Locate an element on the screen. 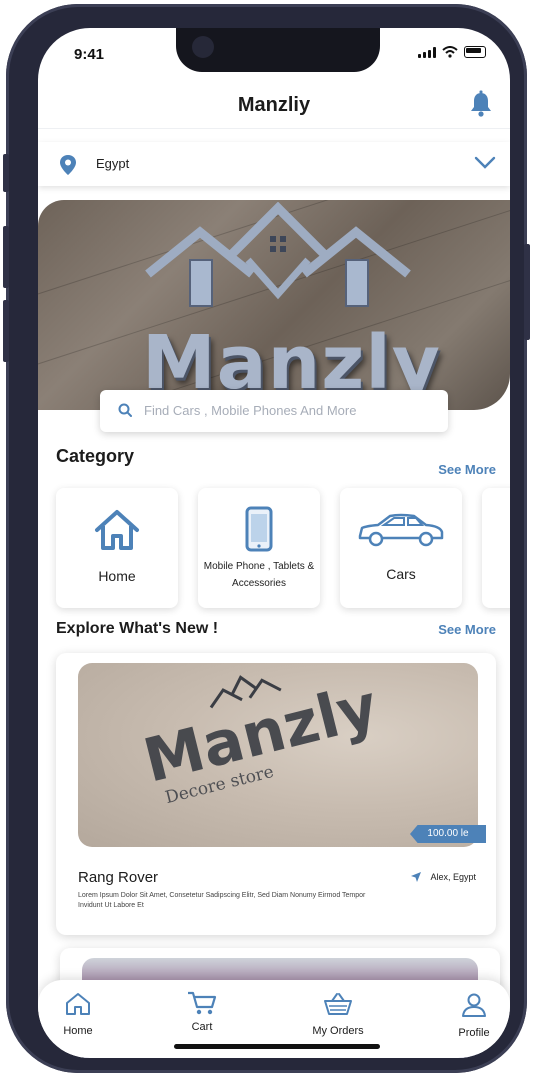 The height and width of the screenshot is (1077, 533). chevron-down-icon is located at coordinates (485, 163).